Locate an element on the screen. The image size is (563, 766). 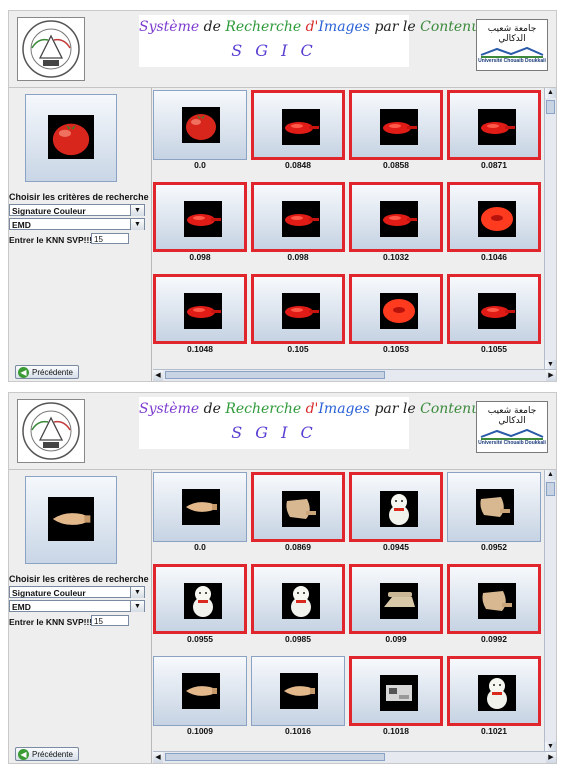
result-item: 0.0848 is located at coordinates (298, 131).